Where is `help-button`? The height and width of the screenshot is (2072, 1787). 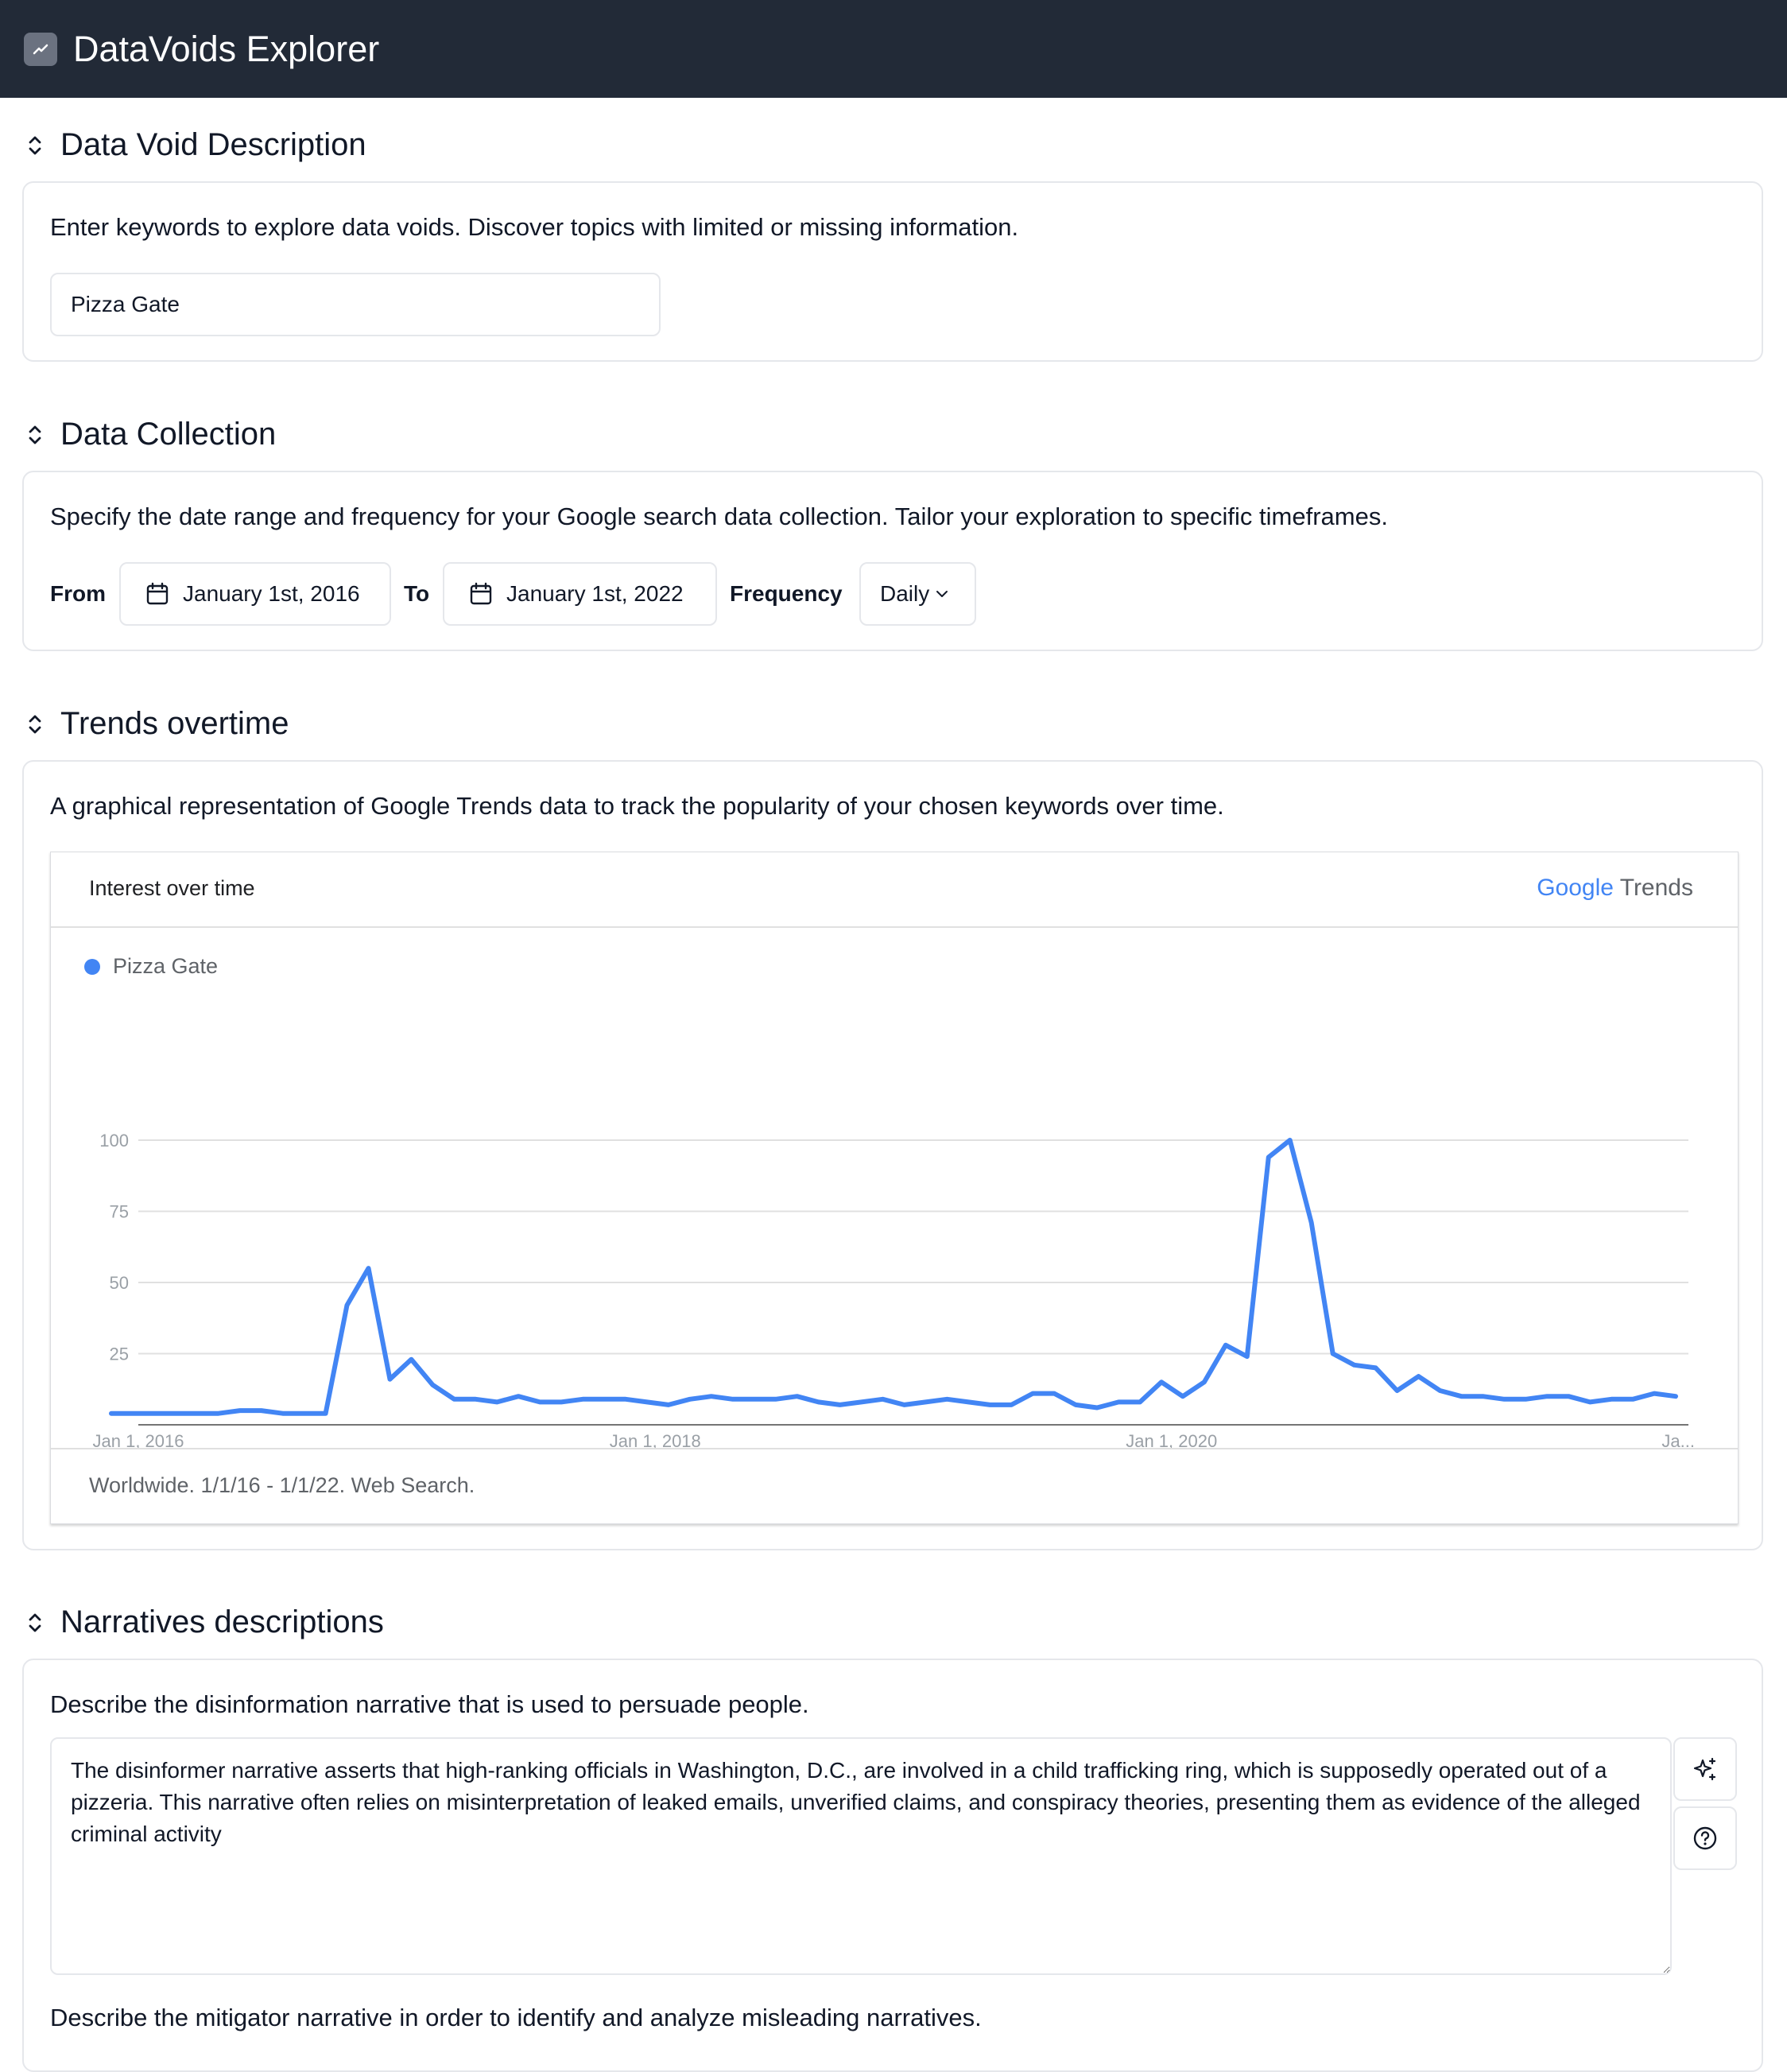 help-button is located at coordinates (1705, 1838).